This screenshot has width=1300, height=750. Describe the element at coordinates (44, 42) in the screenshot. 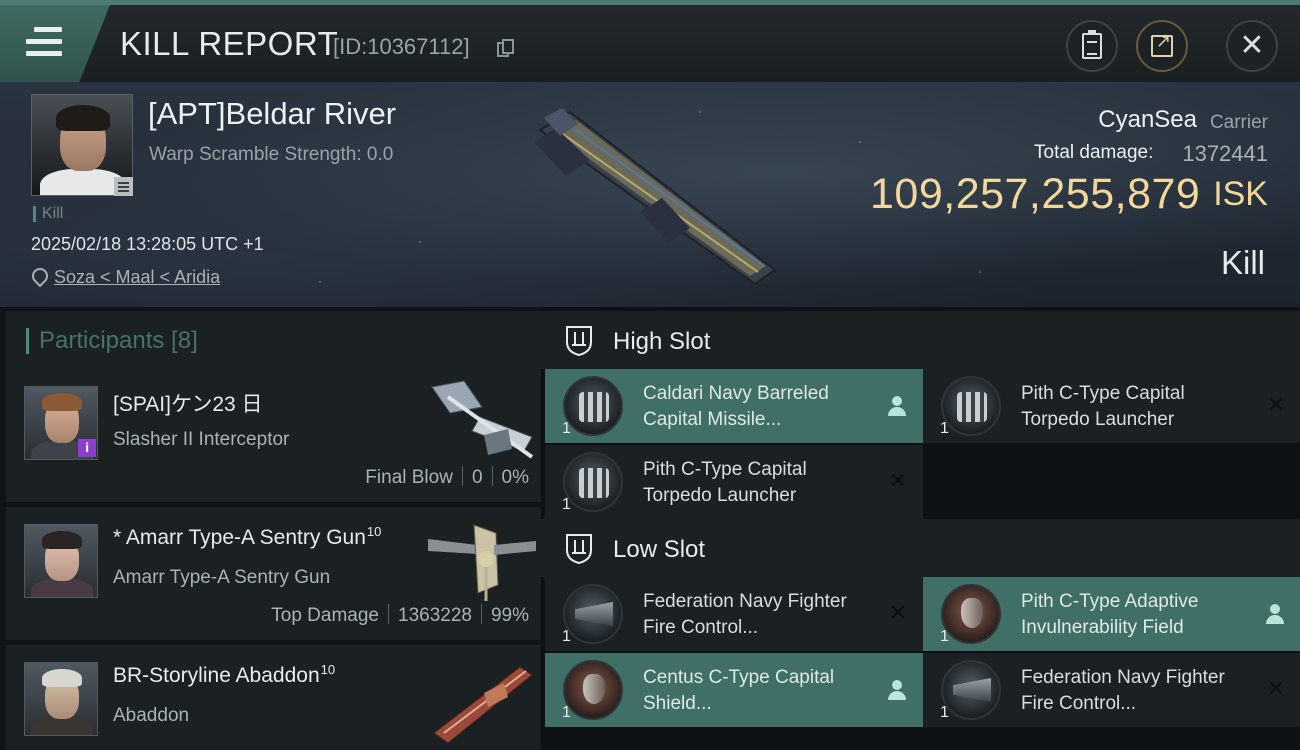

I see `hamburger-menu-icon` at that location.